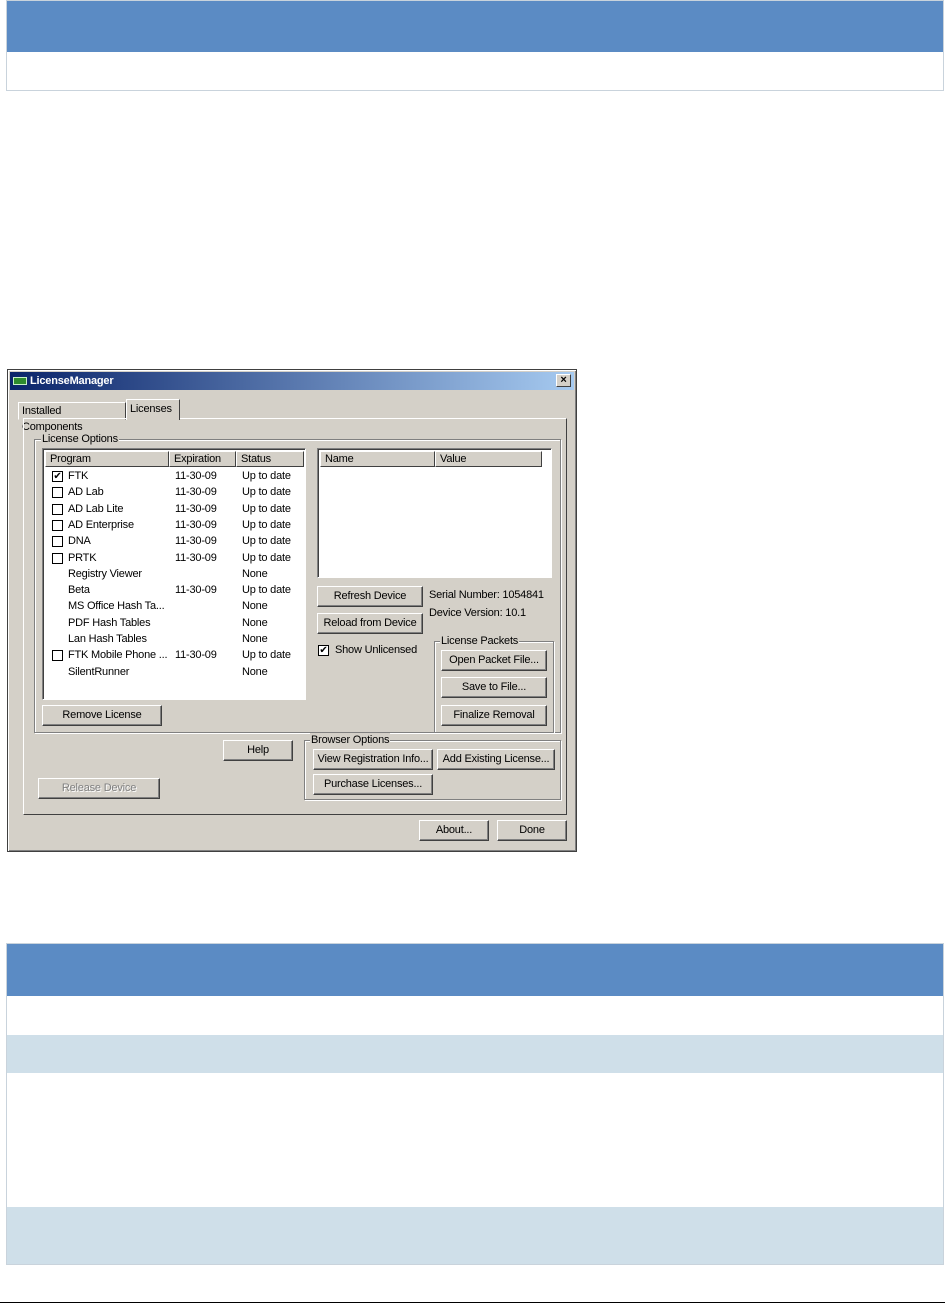 The height and width of the screenshot is (1303, 945). What do you see at coordinates (323, 650) in the screenshot?
I see `show-unlicensed-check: ✔` at bounding box center [323, 650].